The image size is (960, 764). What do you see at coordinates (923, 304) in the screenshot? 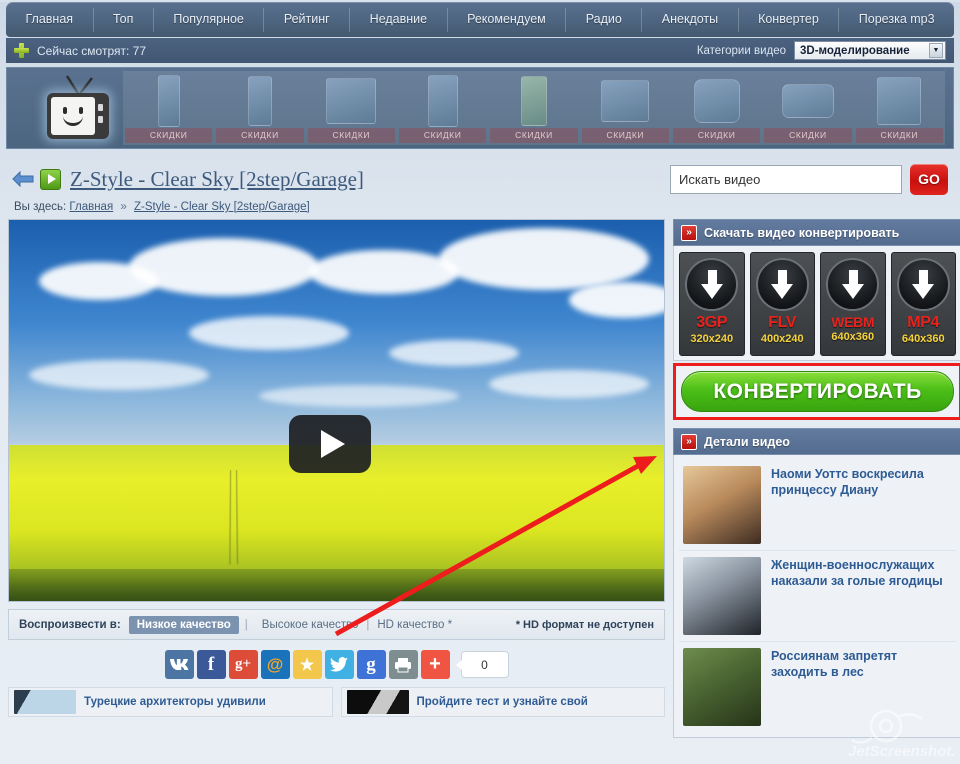
I see `download-button-mp4: MP4 640x360` at bounding box center [923, 304].